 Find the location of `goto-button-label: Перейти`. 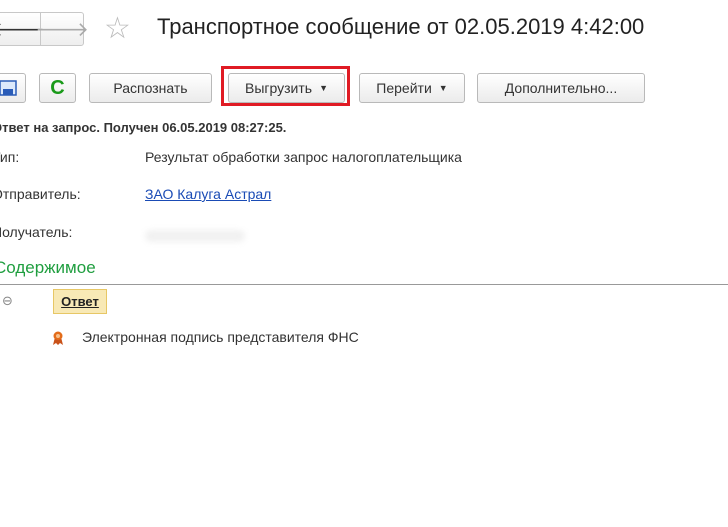

goto-button-label: Перейти is located at coordinates (404, 88).